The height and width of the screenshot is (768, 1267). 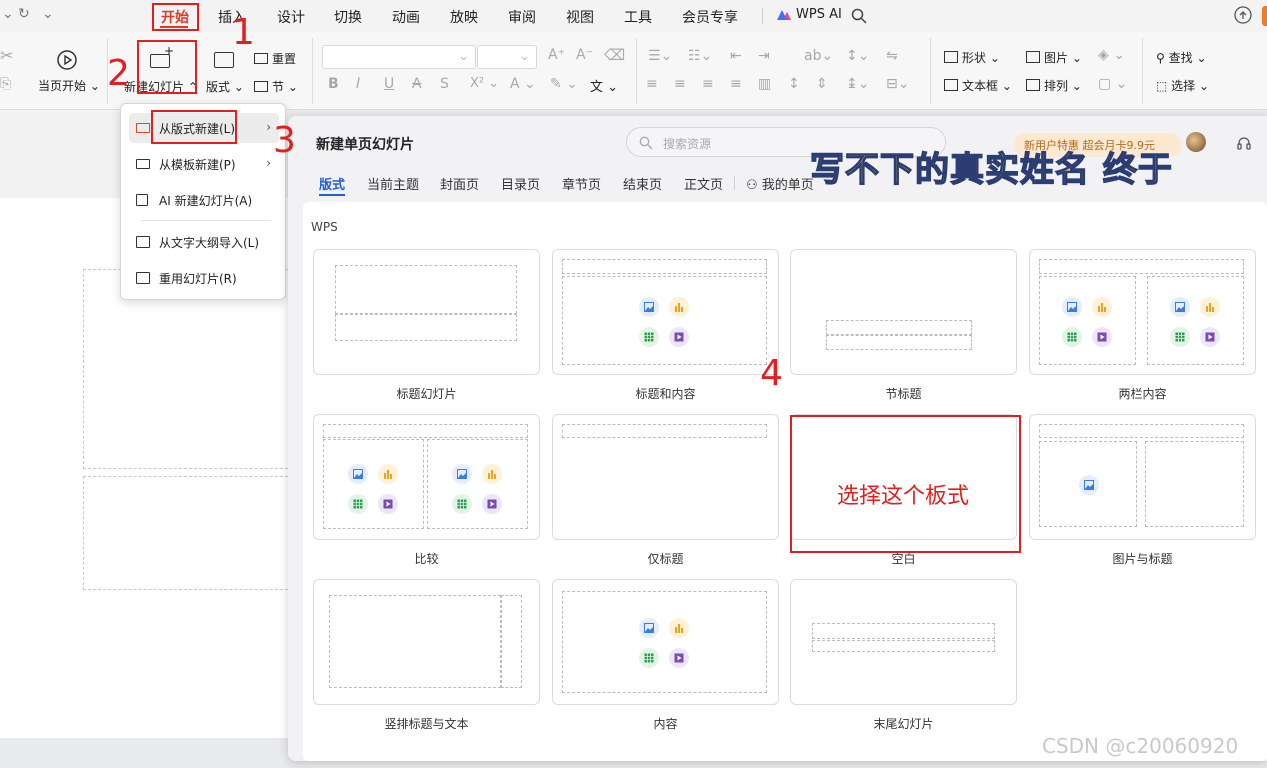 I want to click on strikethrough-icon: A, so click(x=417, y=84).